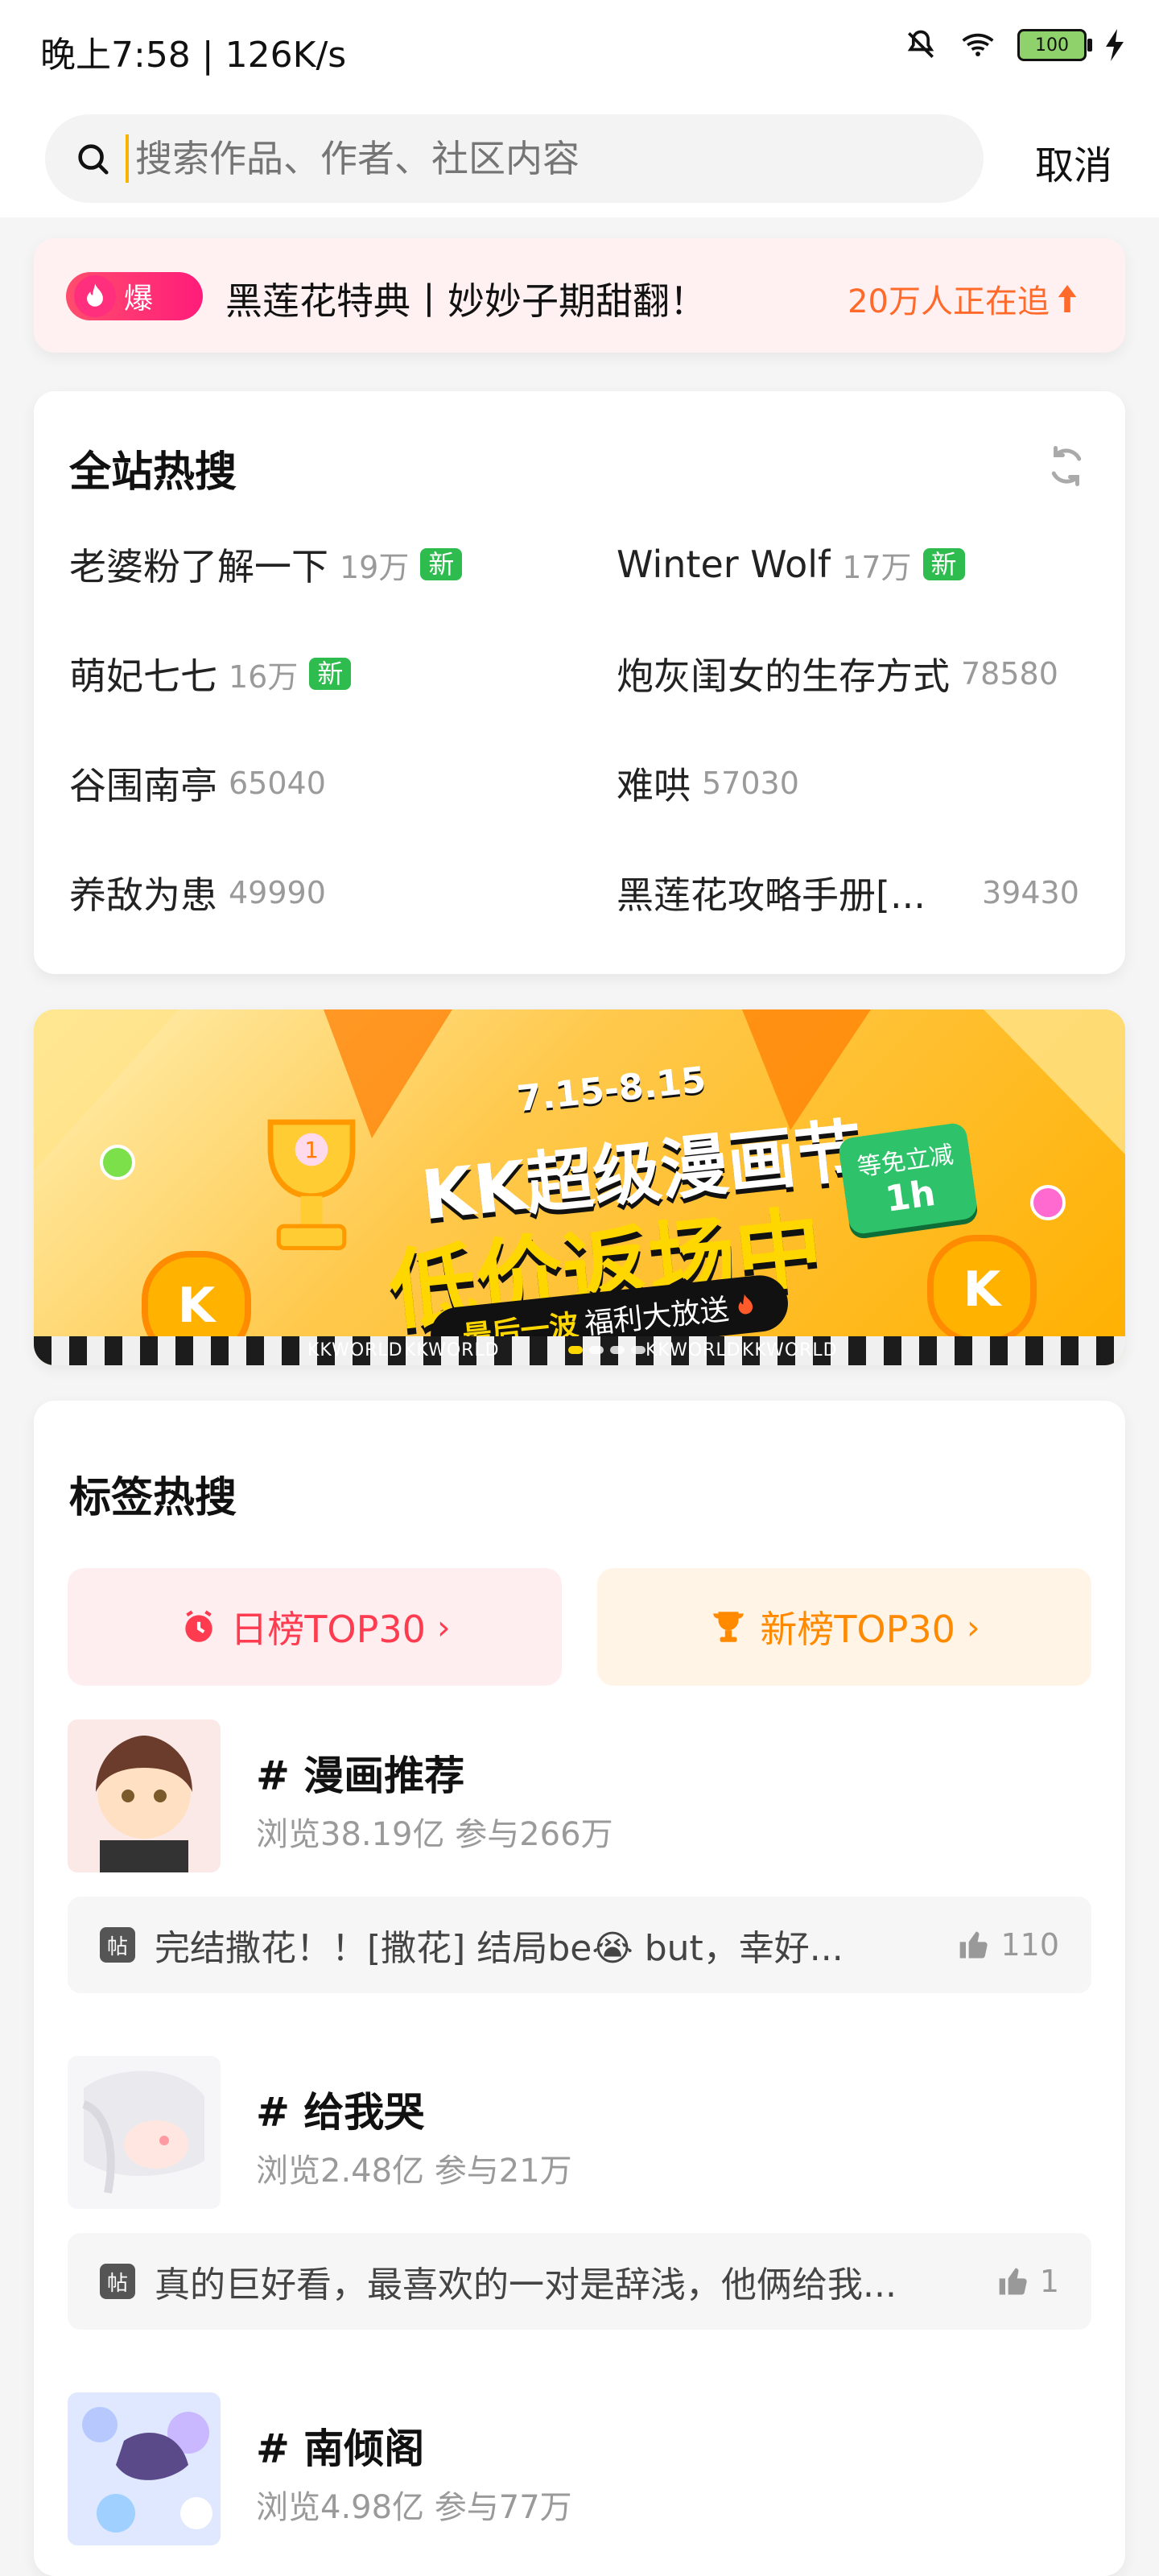  What do you see at coordinates (579, 48) in the screenshot?
I see `status-bar: 晚上7:58 | 126K/s 100` at bounding box center [579, 48].